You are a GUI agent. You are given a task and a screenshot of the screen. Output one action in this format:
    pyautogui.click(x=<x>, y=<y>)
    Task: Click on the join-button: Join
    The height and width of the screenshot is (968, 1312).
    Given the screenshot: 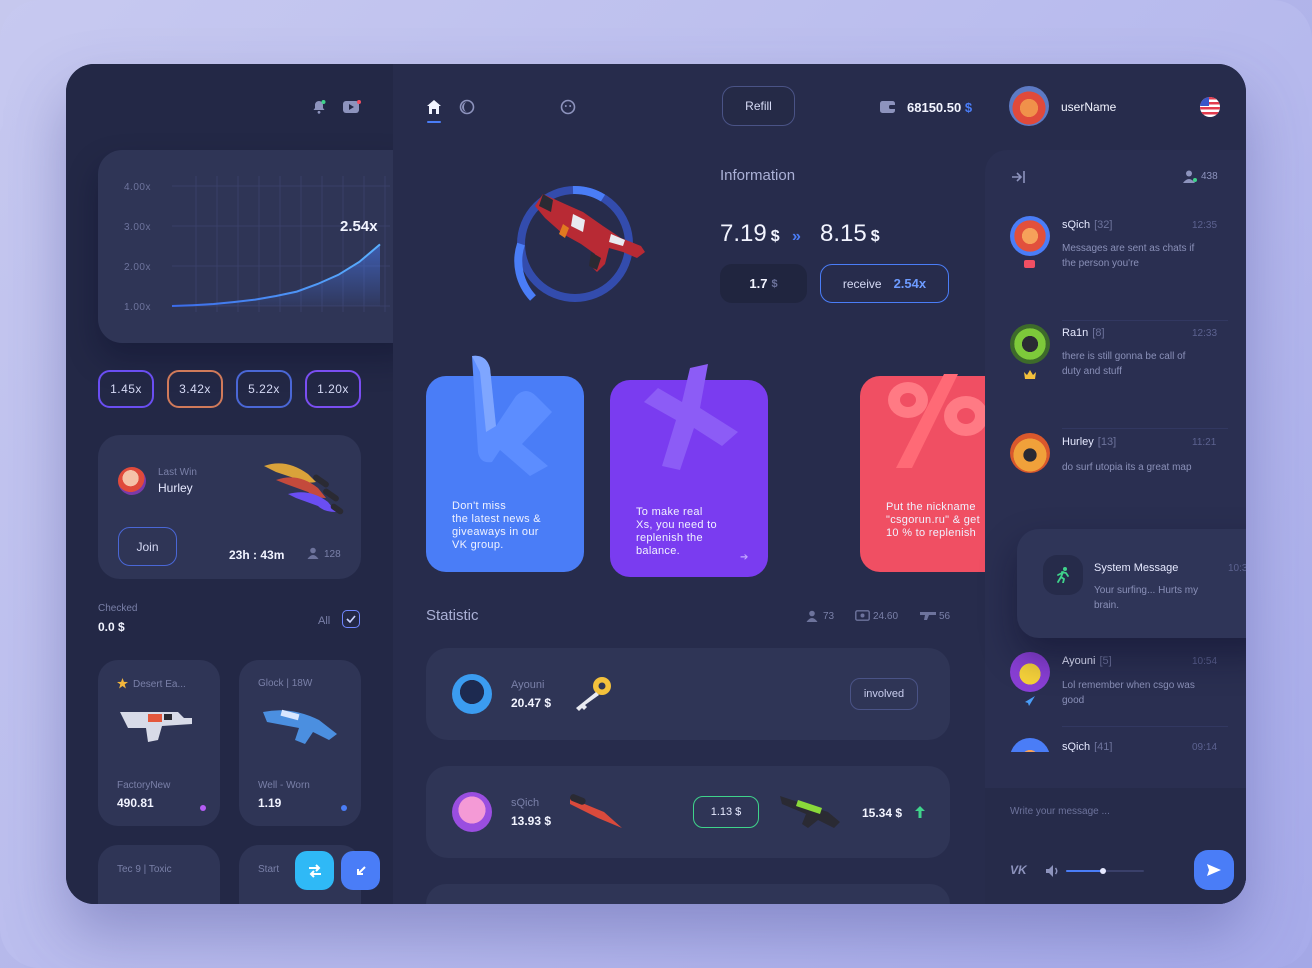 What is the action you would take?
    pyautogui.click(x=147, y=546)
    